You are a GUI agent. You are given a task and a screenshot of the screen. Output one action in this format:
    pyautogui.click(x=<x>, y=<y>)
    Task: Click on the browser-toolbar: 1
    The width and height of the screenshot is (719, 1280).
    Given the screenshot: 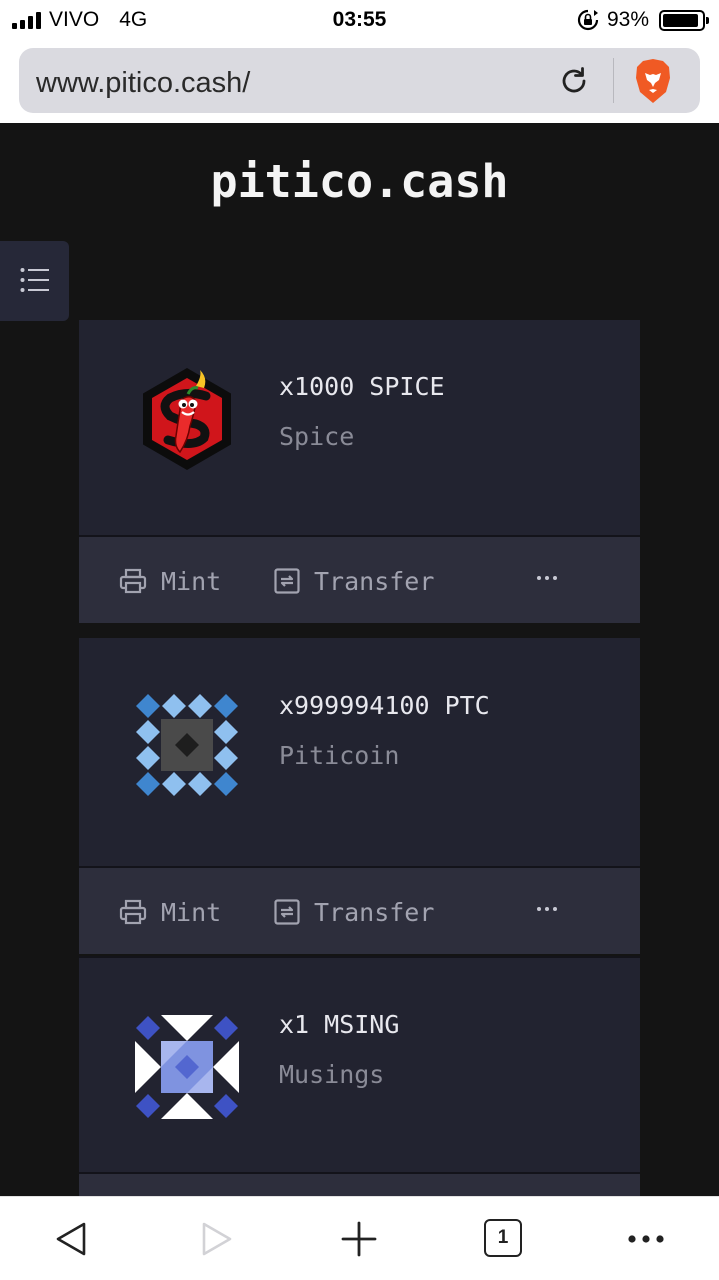 What is the action you would take?
    pyautogui.click(x=359, y=1238)
    